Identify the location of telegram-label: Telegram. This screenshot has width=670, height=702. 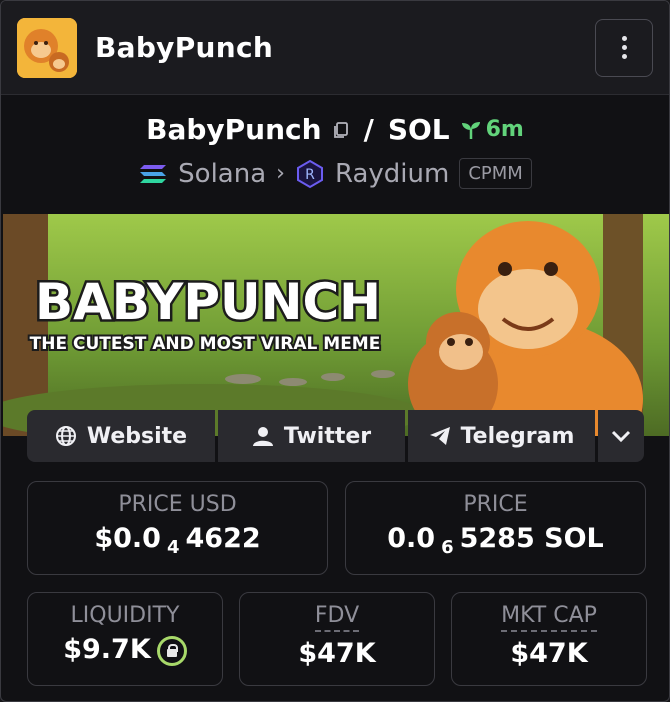
(517, 436).